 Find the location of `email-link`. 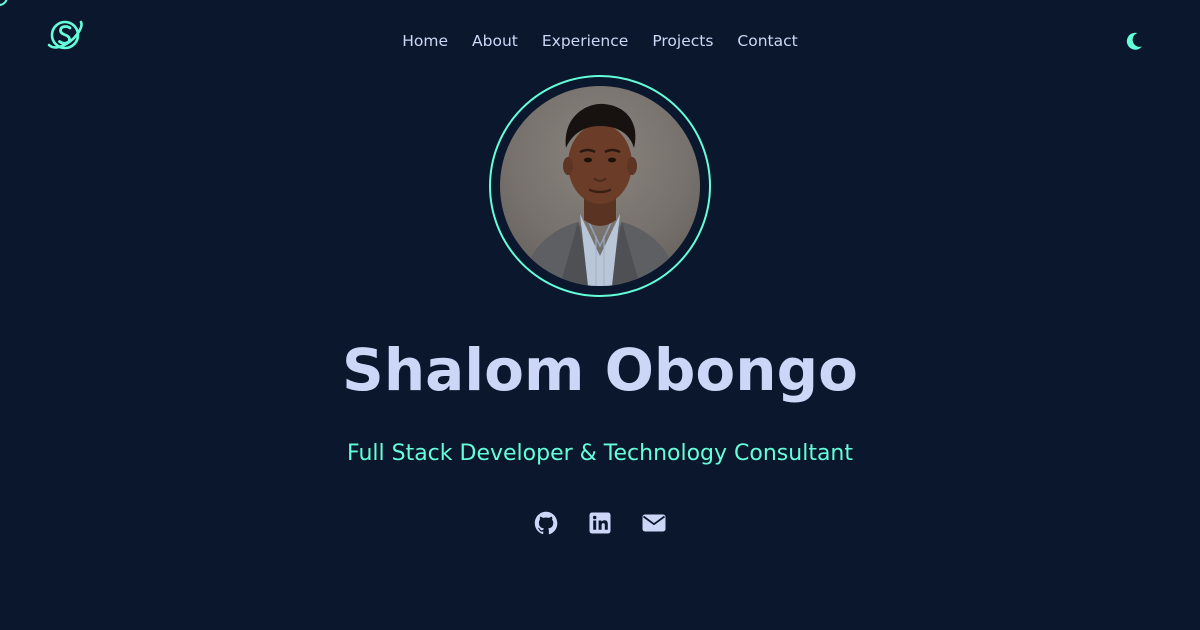

email-link is located at coordinates (654, 523).